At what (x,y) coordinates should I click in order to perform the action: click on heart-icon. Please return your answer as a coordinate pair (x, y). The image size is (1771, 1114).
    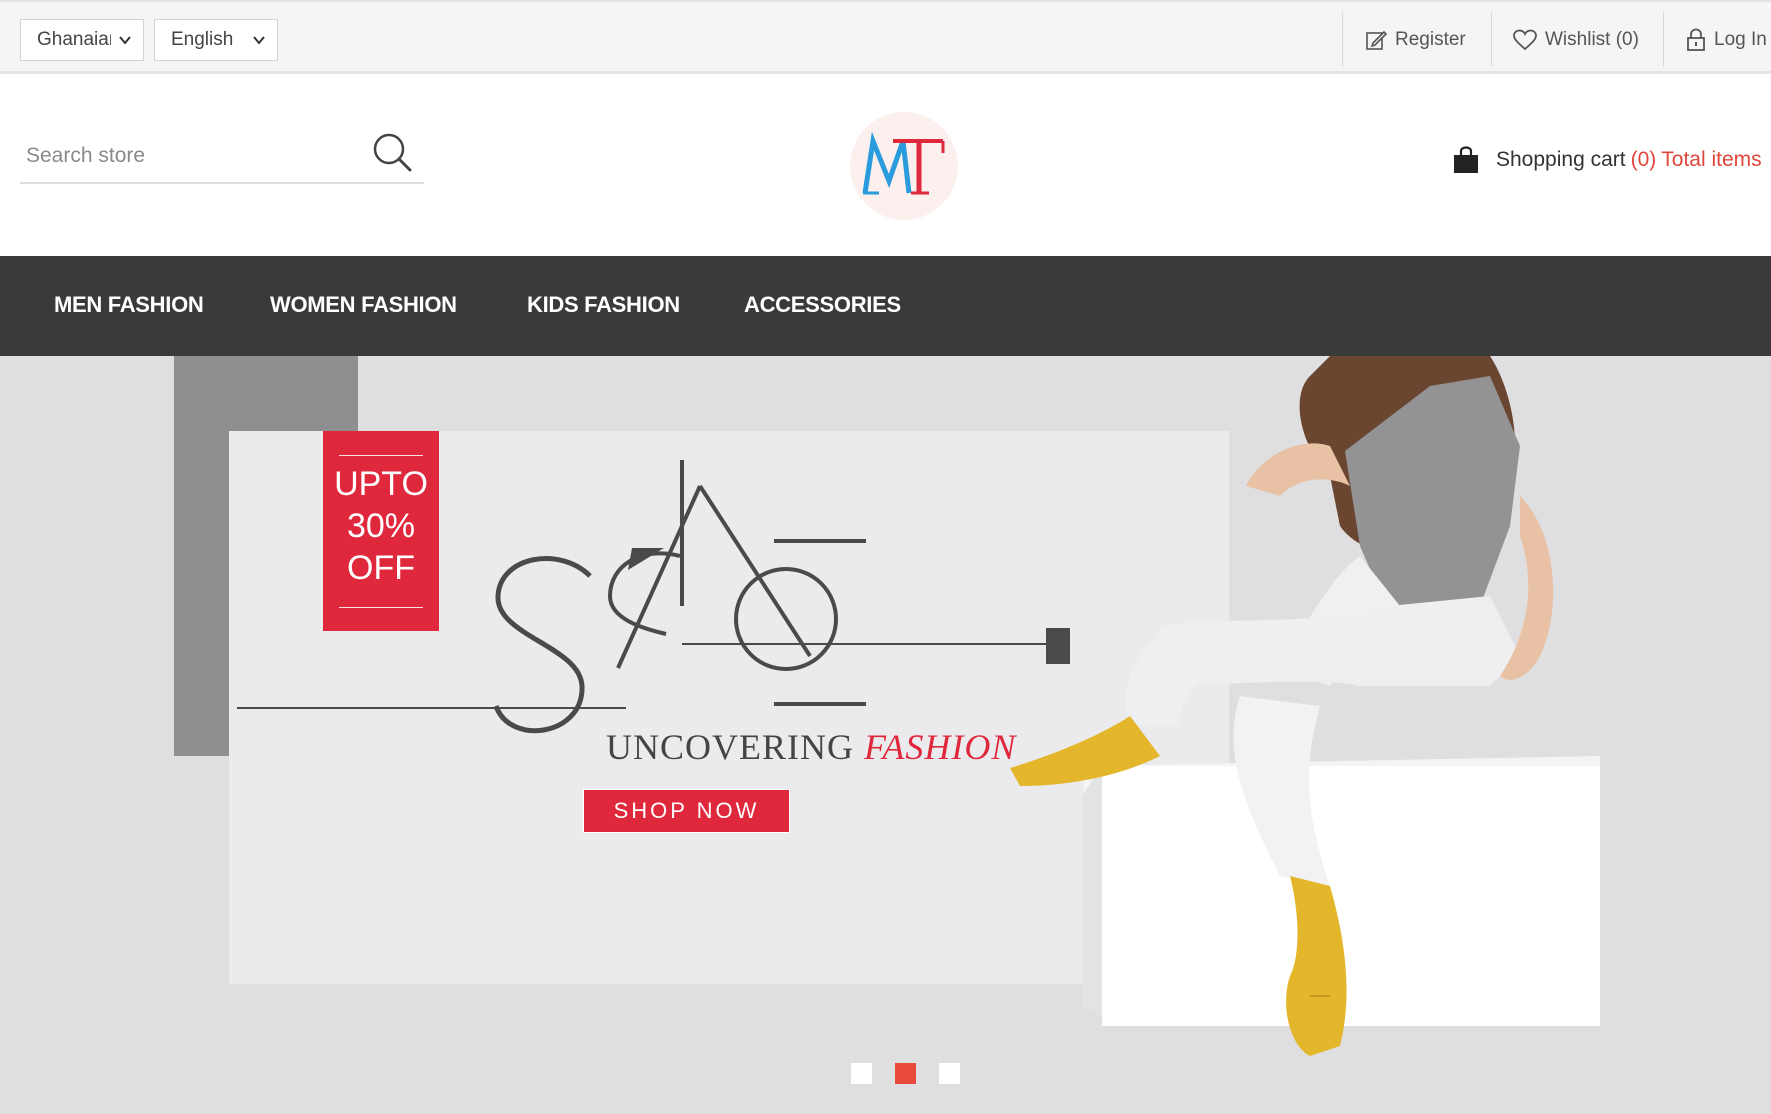
    Looking at the image, I should click on (1525, 39).